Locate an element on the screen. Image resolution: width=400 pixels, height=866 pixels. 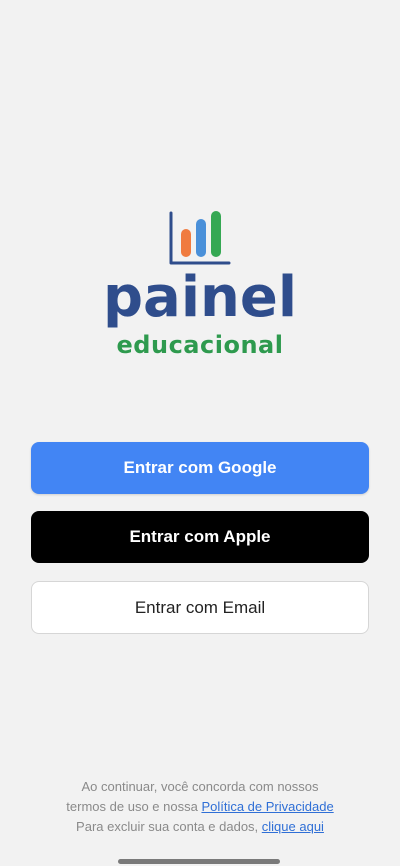
logo-wordmark-painel: painel is located at coordinates (200, 297).